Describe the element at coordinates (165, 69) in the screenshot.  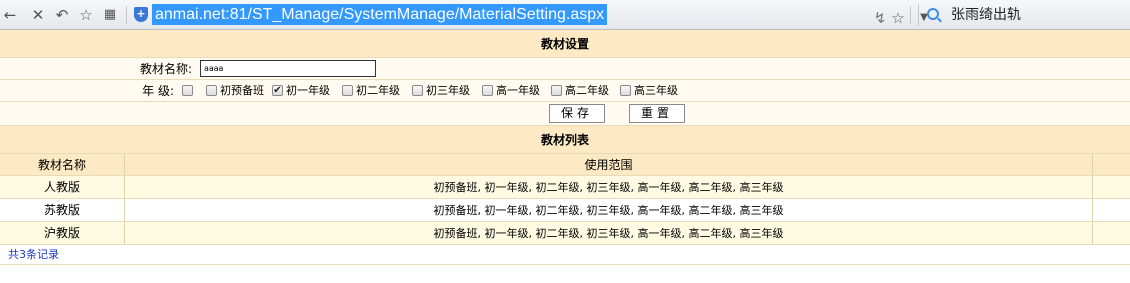
I see `name-label: 教材名称:` at that location.